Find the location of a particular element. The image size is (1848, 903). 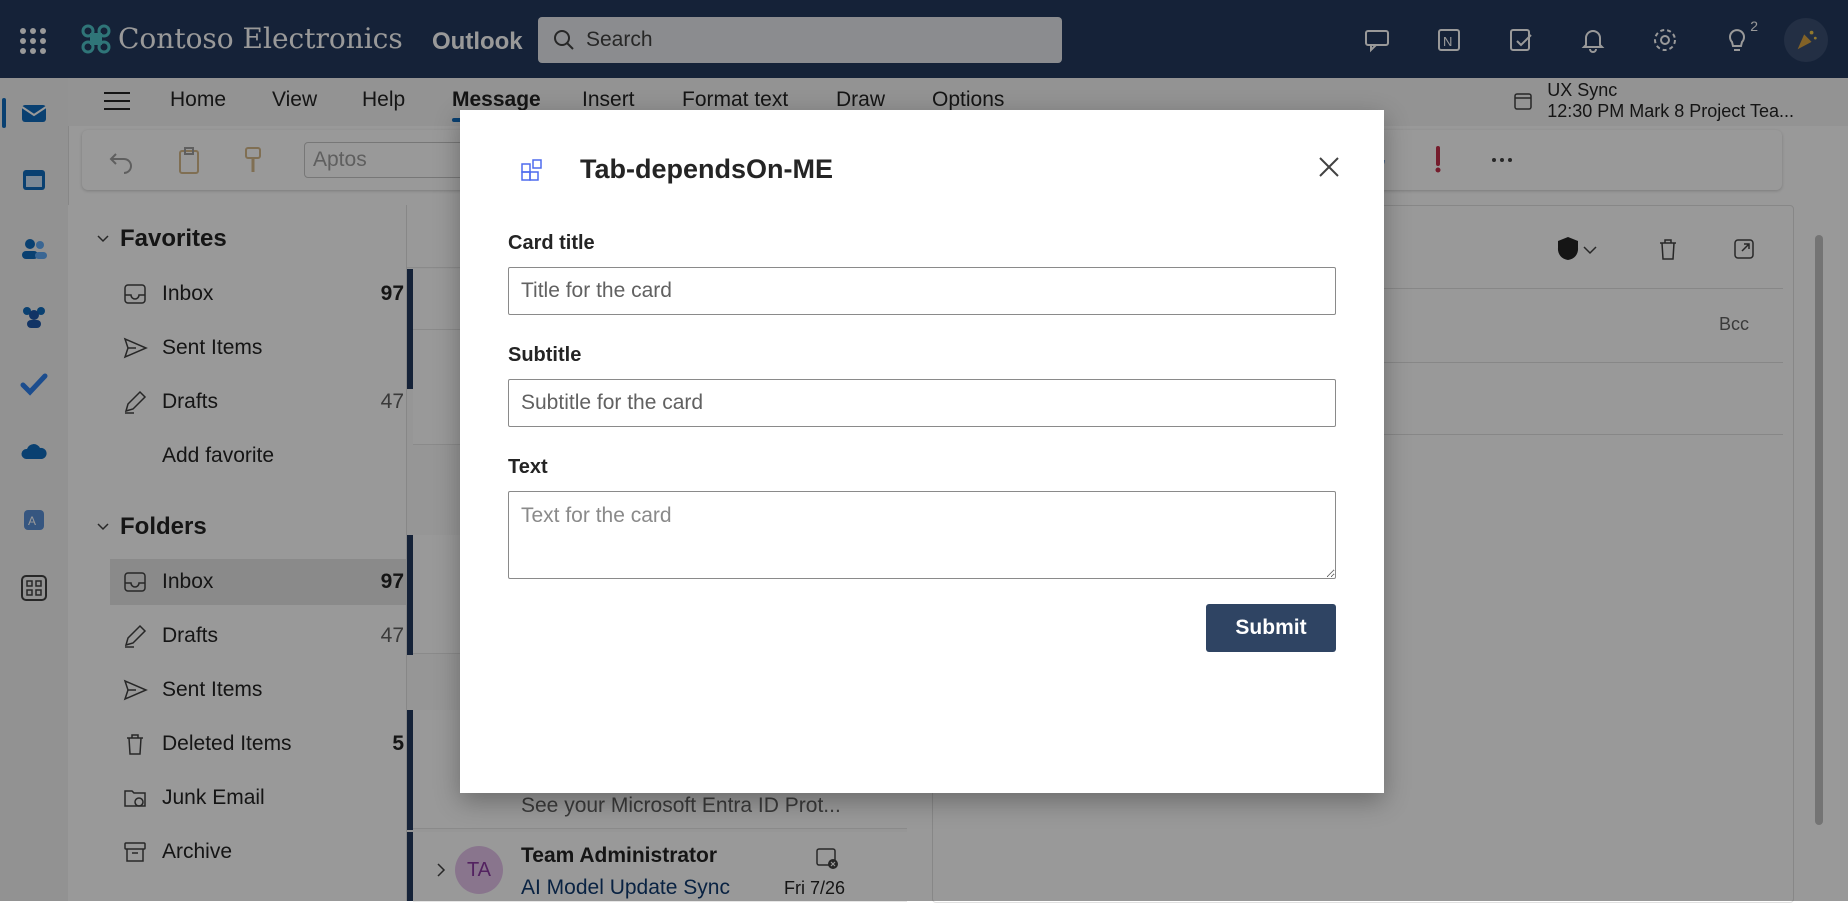

submit-button: Submit is located at coordinates (1271, 628).